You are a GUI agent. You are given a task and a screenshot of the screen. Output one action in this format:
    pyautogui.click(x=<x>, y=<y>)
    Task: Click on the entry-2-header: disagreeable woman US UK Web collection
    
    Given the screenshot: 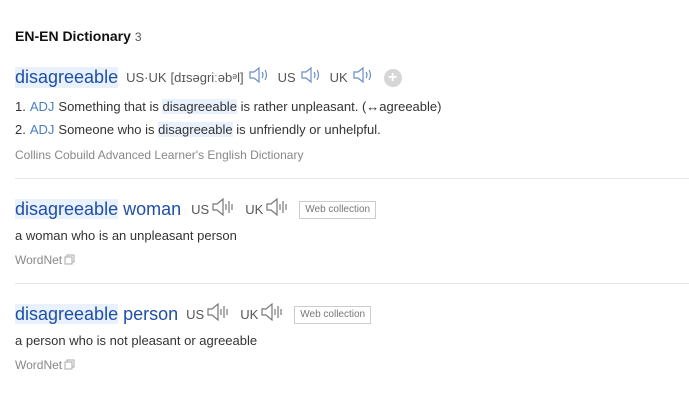 What is the action you would take?
    pyautogui.click(x=196, y=209)
    